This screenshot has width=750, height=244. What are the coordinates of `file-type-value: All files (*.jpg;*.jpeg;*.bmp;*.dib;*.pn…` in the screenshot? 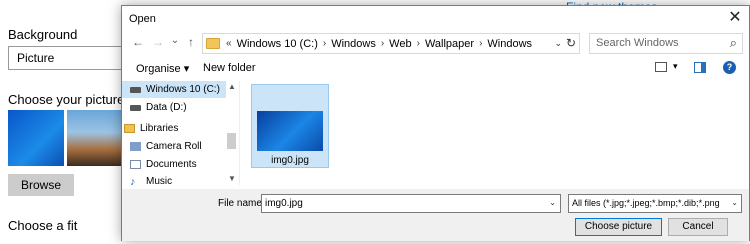 It's located at (646, 203).